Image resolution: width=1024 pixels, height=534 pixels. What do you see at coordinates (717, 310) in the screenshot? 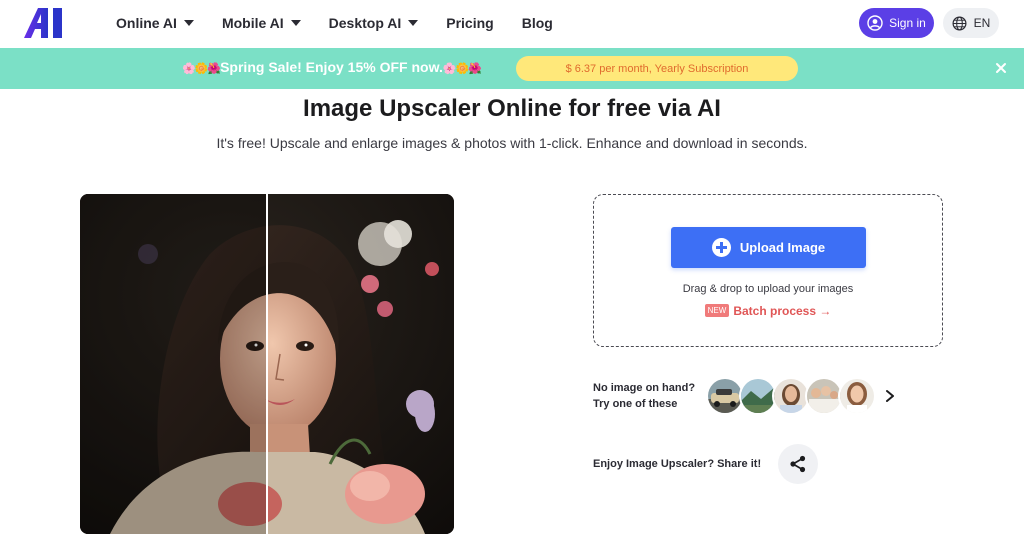
I see `new-badge: NEW` at bounding box center [717, 310].